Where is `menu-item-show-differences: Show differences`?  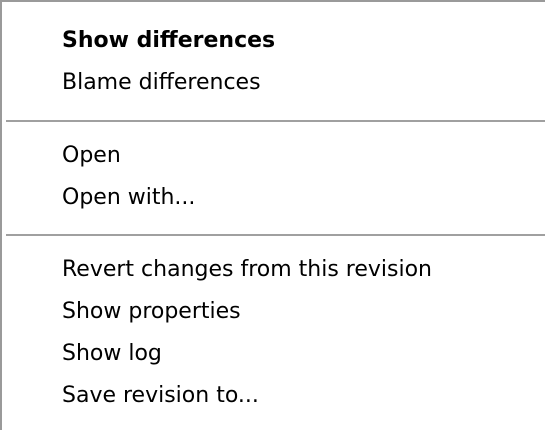 menu-item-show-differences: Show differences is located at coordinates (168, 41).